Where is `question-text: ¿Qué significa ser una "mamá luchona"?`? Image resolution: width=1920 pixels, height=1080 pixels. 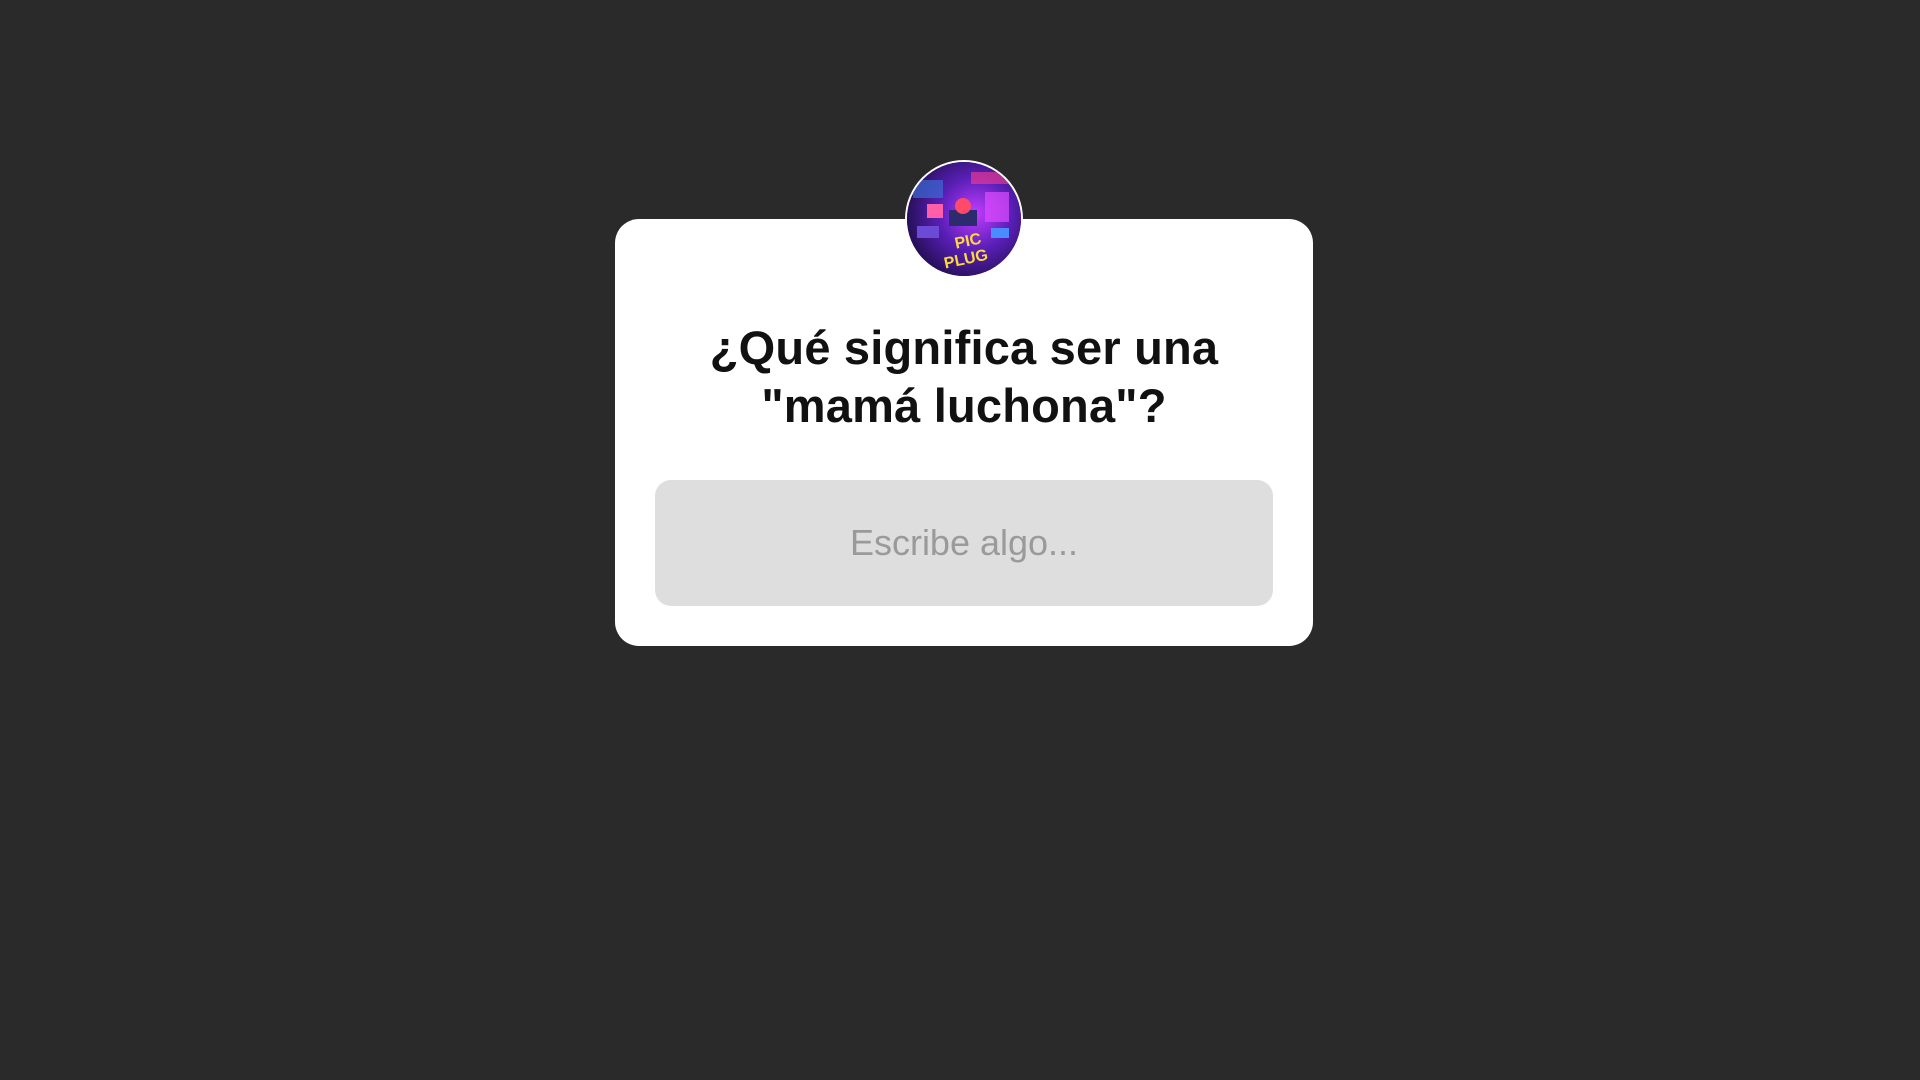 question-text: ¿Qué significa ser una "mamá luchona"? is located at coordinates (964, 377).